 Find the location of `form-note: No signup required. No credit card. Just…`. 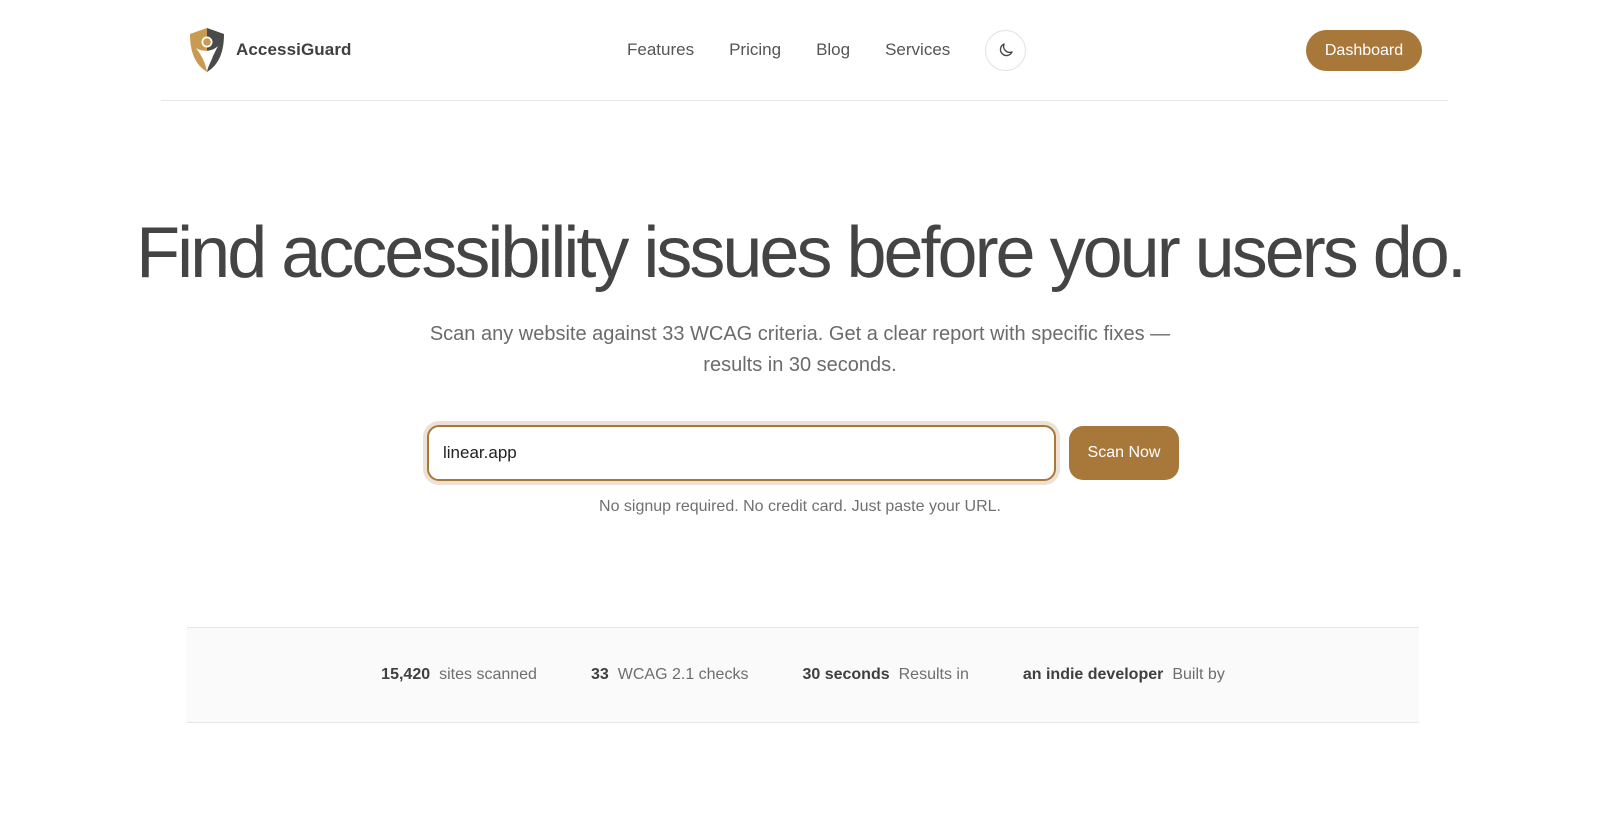

form-note: No signup required. No credit card. Just… is located at coordinates (800, 506).